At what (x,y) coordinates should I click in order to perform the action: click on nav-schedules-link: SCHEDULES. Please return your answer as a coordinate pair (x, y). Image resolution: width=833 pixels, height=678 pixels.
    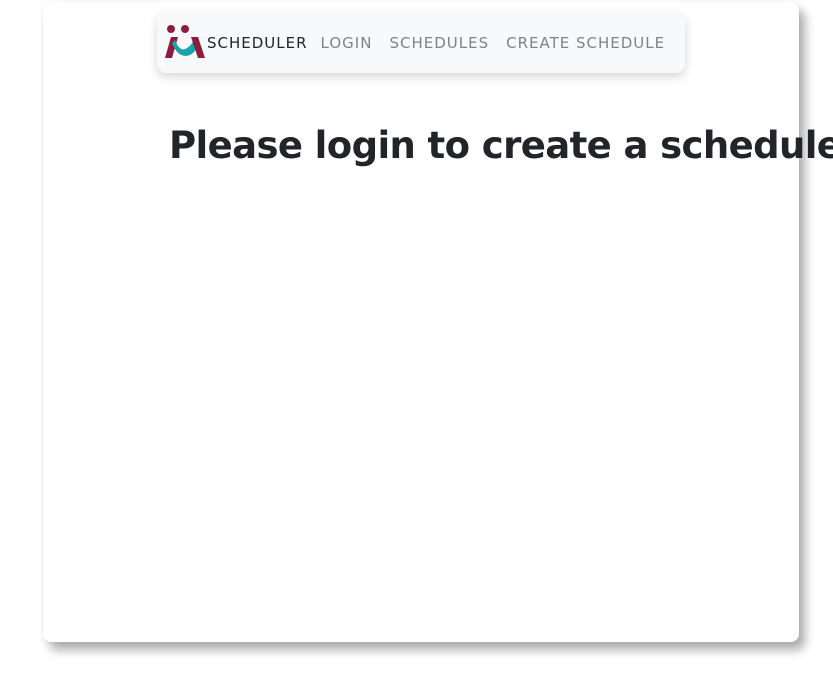
    Looking at the image, I should click on (439, 43).